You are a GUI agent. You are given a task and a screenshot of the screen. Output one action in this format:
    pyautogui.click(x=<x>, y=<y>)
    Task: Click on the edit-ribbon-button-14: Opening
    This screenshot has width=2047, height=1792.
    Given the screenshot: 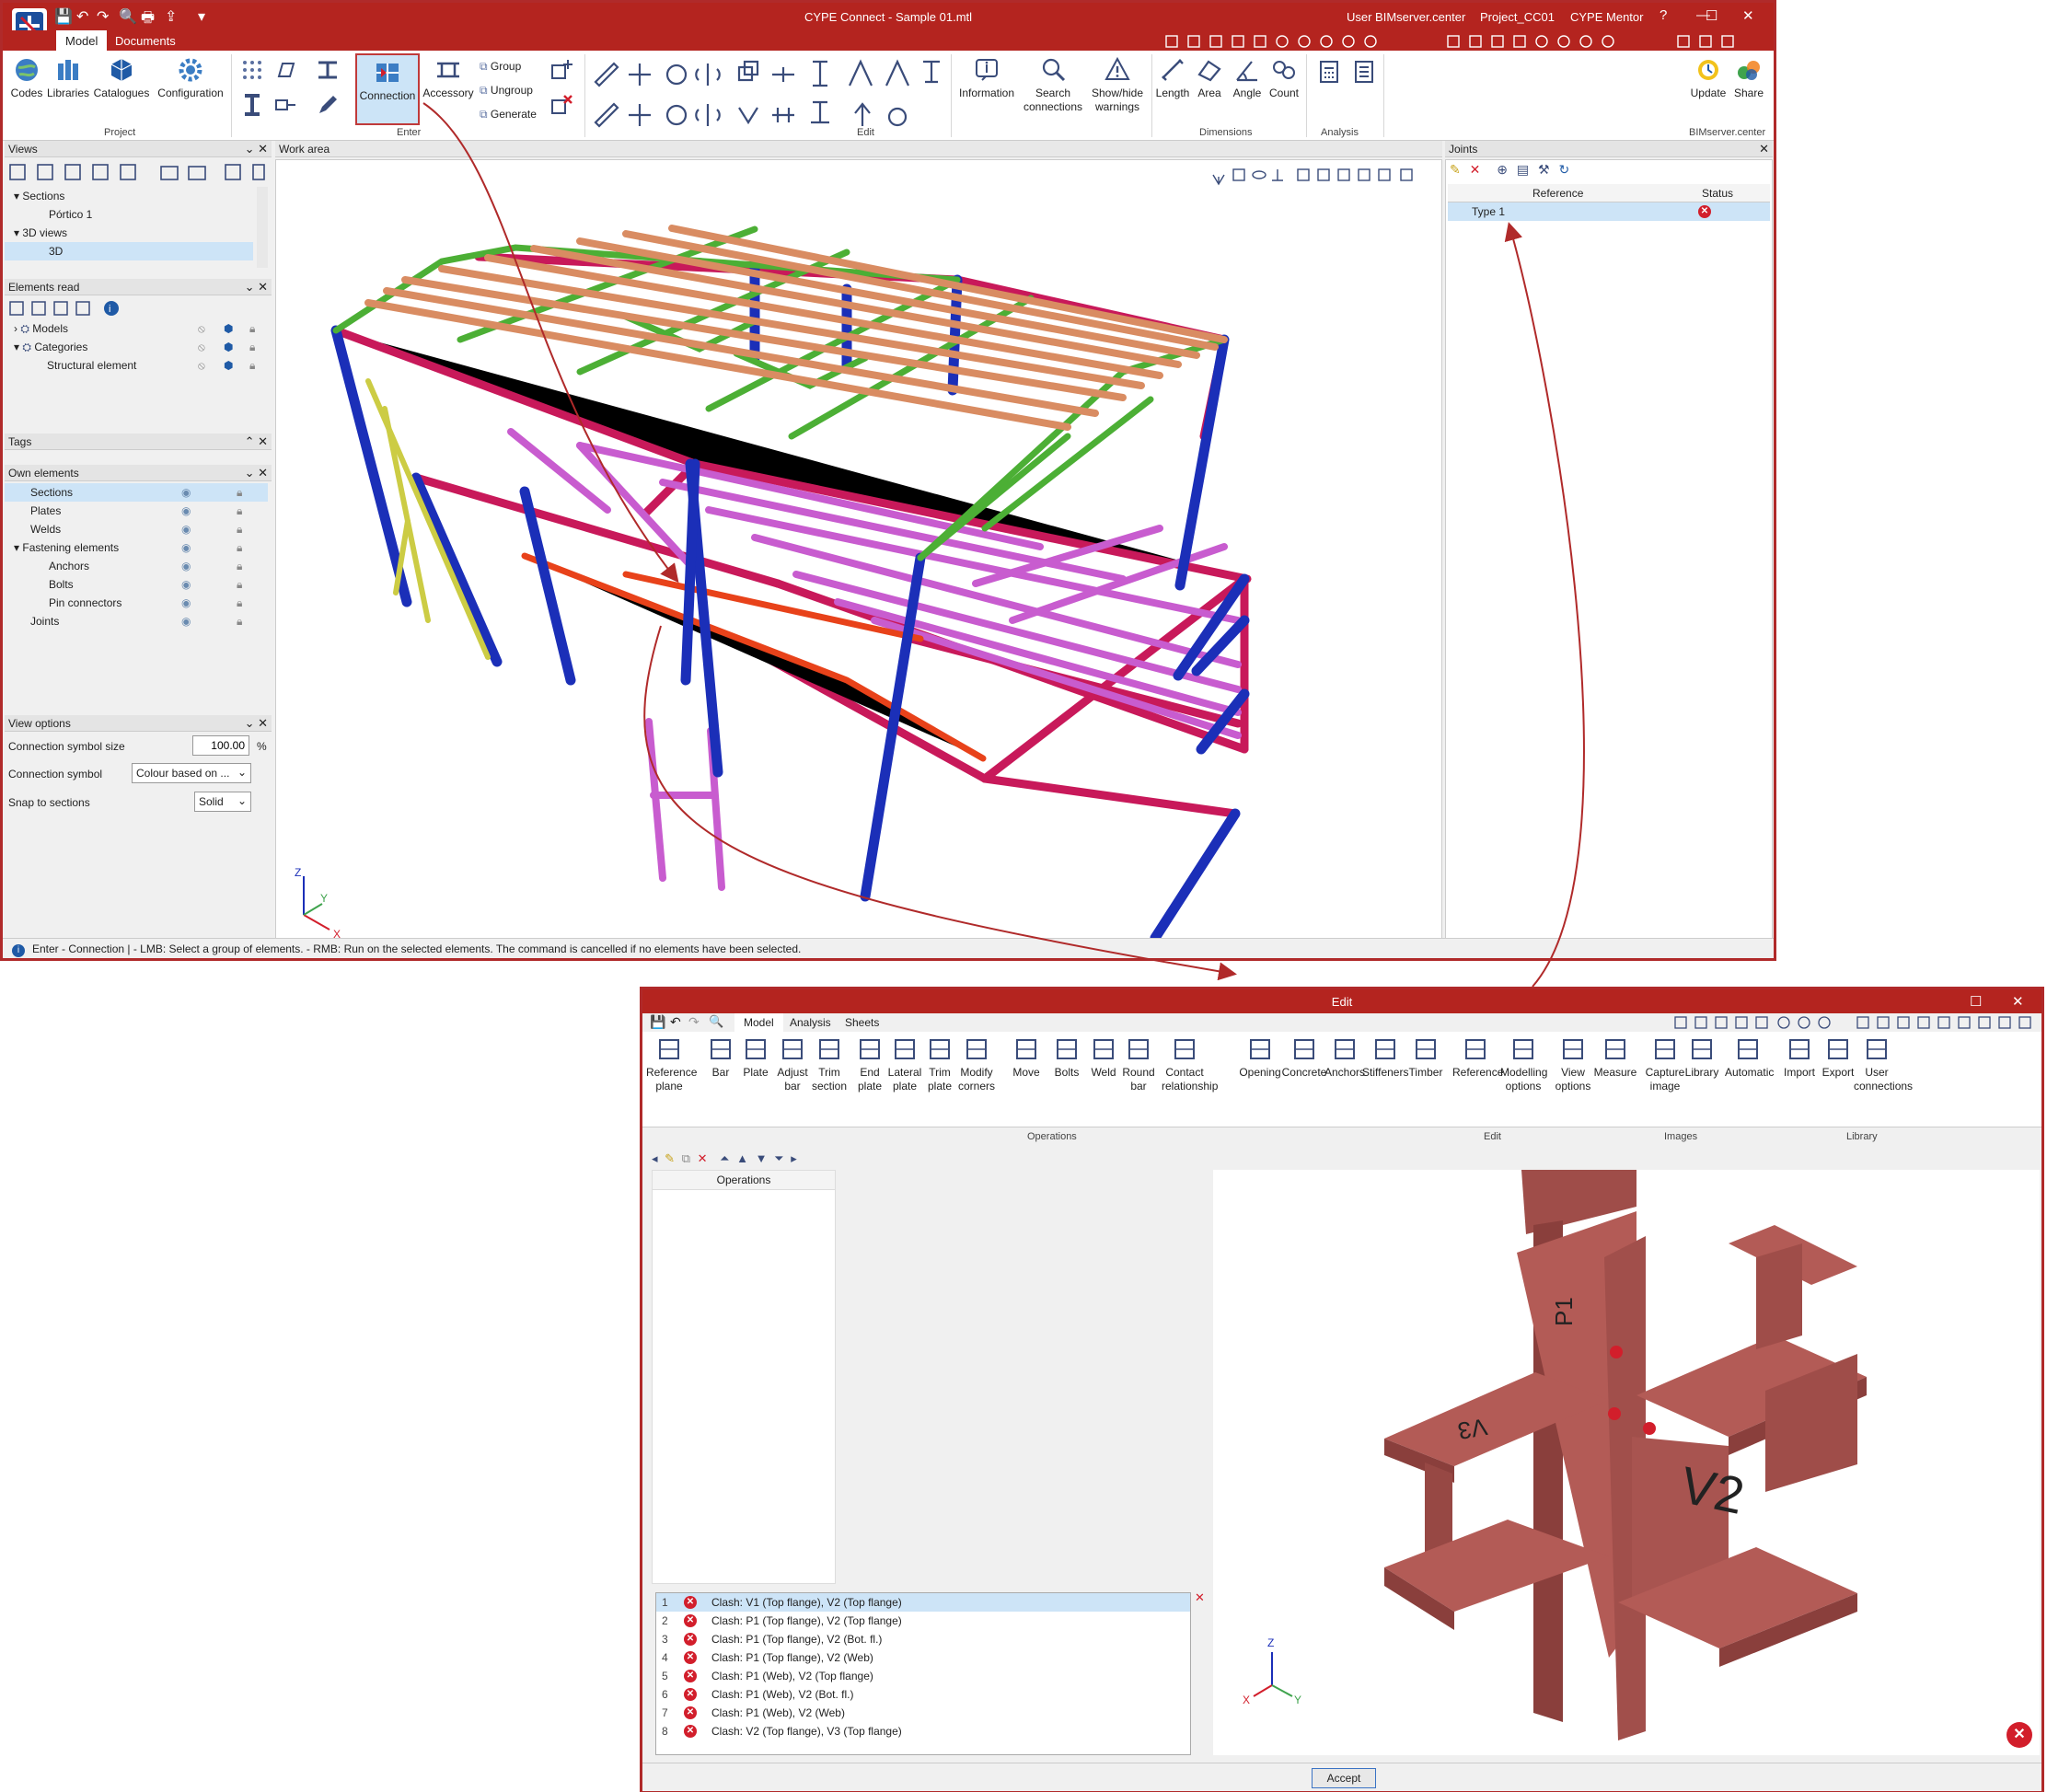 What is the action you would take?
    pyautogui.click(x=1260, y=1058)
    